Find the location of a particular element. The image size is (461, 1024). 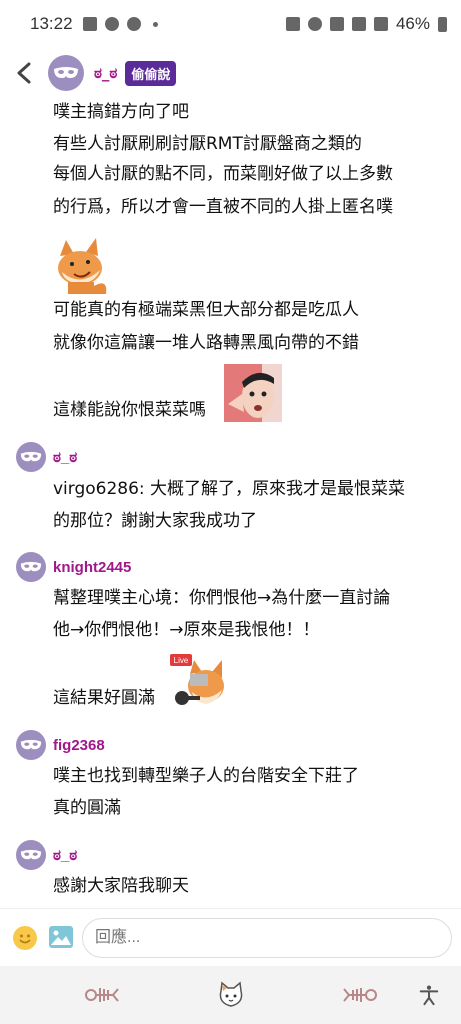

reply-bar is located at coordinates (230, 937).